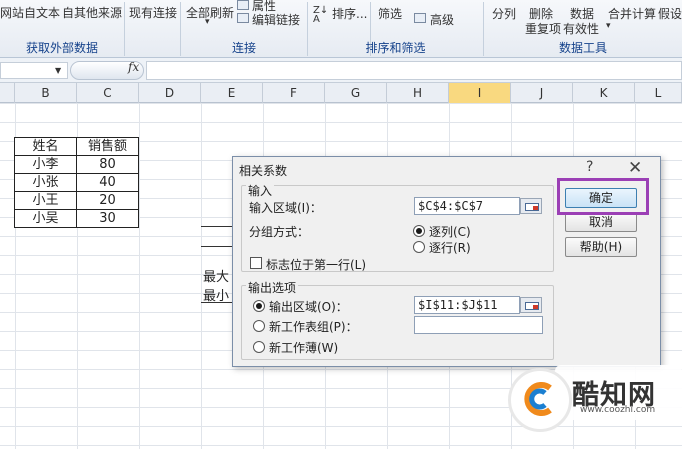  Describe the element at coordinates (107, 200) in the screenshot. I see `table-cell: 20` at that location.